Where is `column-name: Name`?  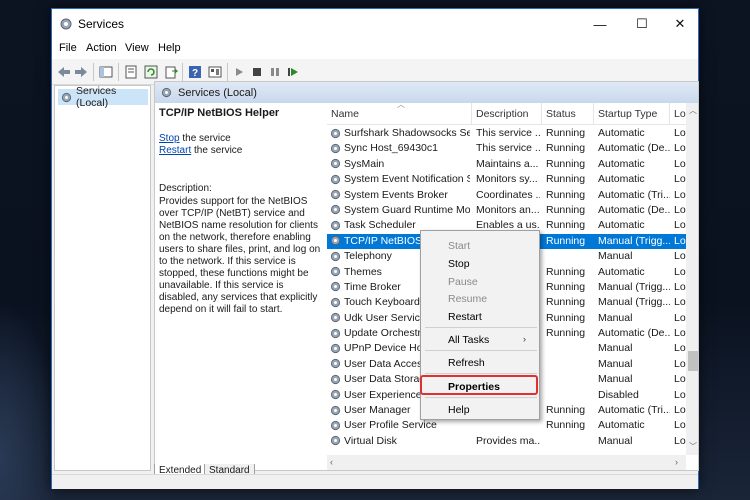
column-name: Name is located at coordinates (399, 114).